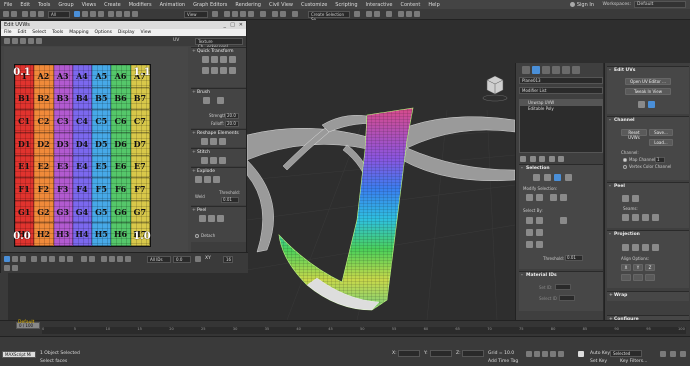  What do you see at coordinates (70, 259) in the screenshot?
I see `ring-icon` at bounding box center [70, 259].